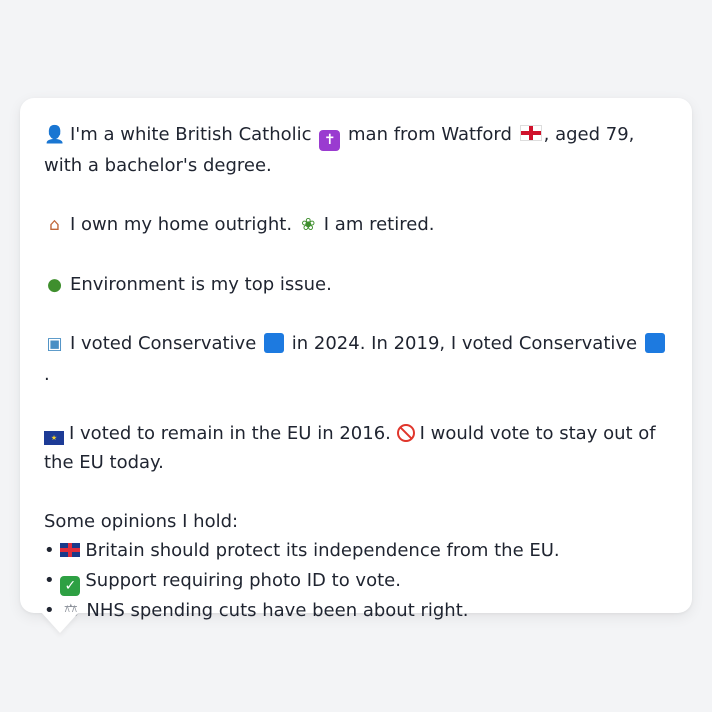 The width and height of the screenshot is (712, 712). Describe the element at coordinates (70, 550) in the screenshot. I see `uk-flag-icon` at that location.